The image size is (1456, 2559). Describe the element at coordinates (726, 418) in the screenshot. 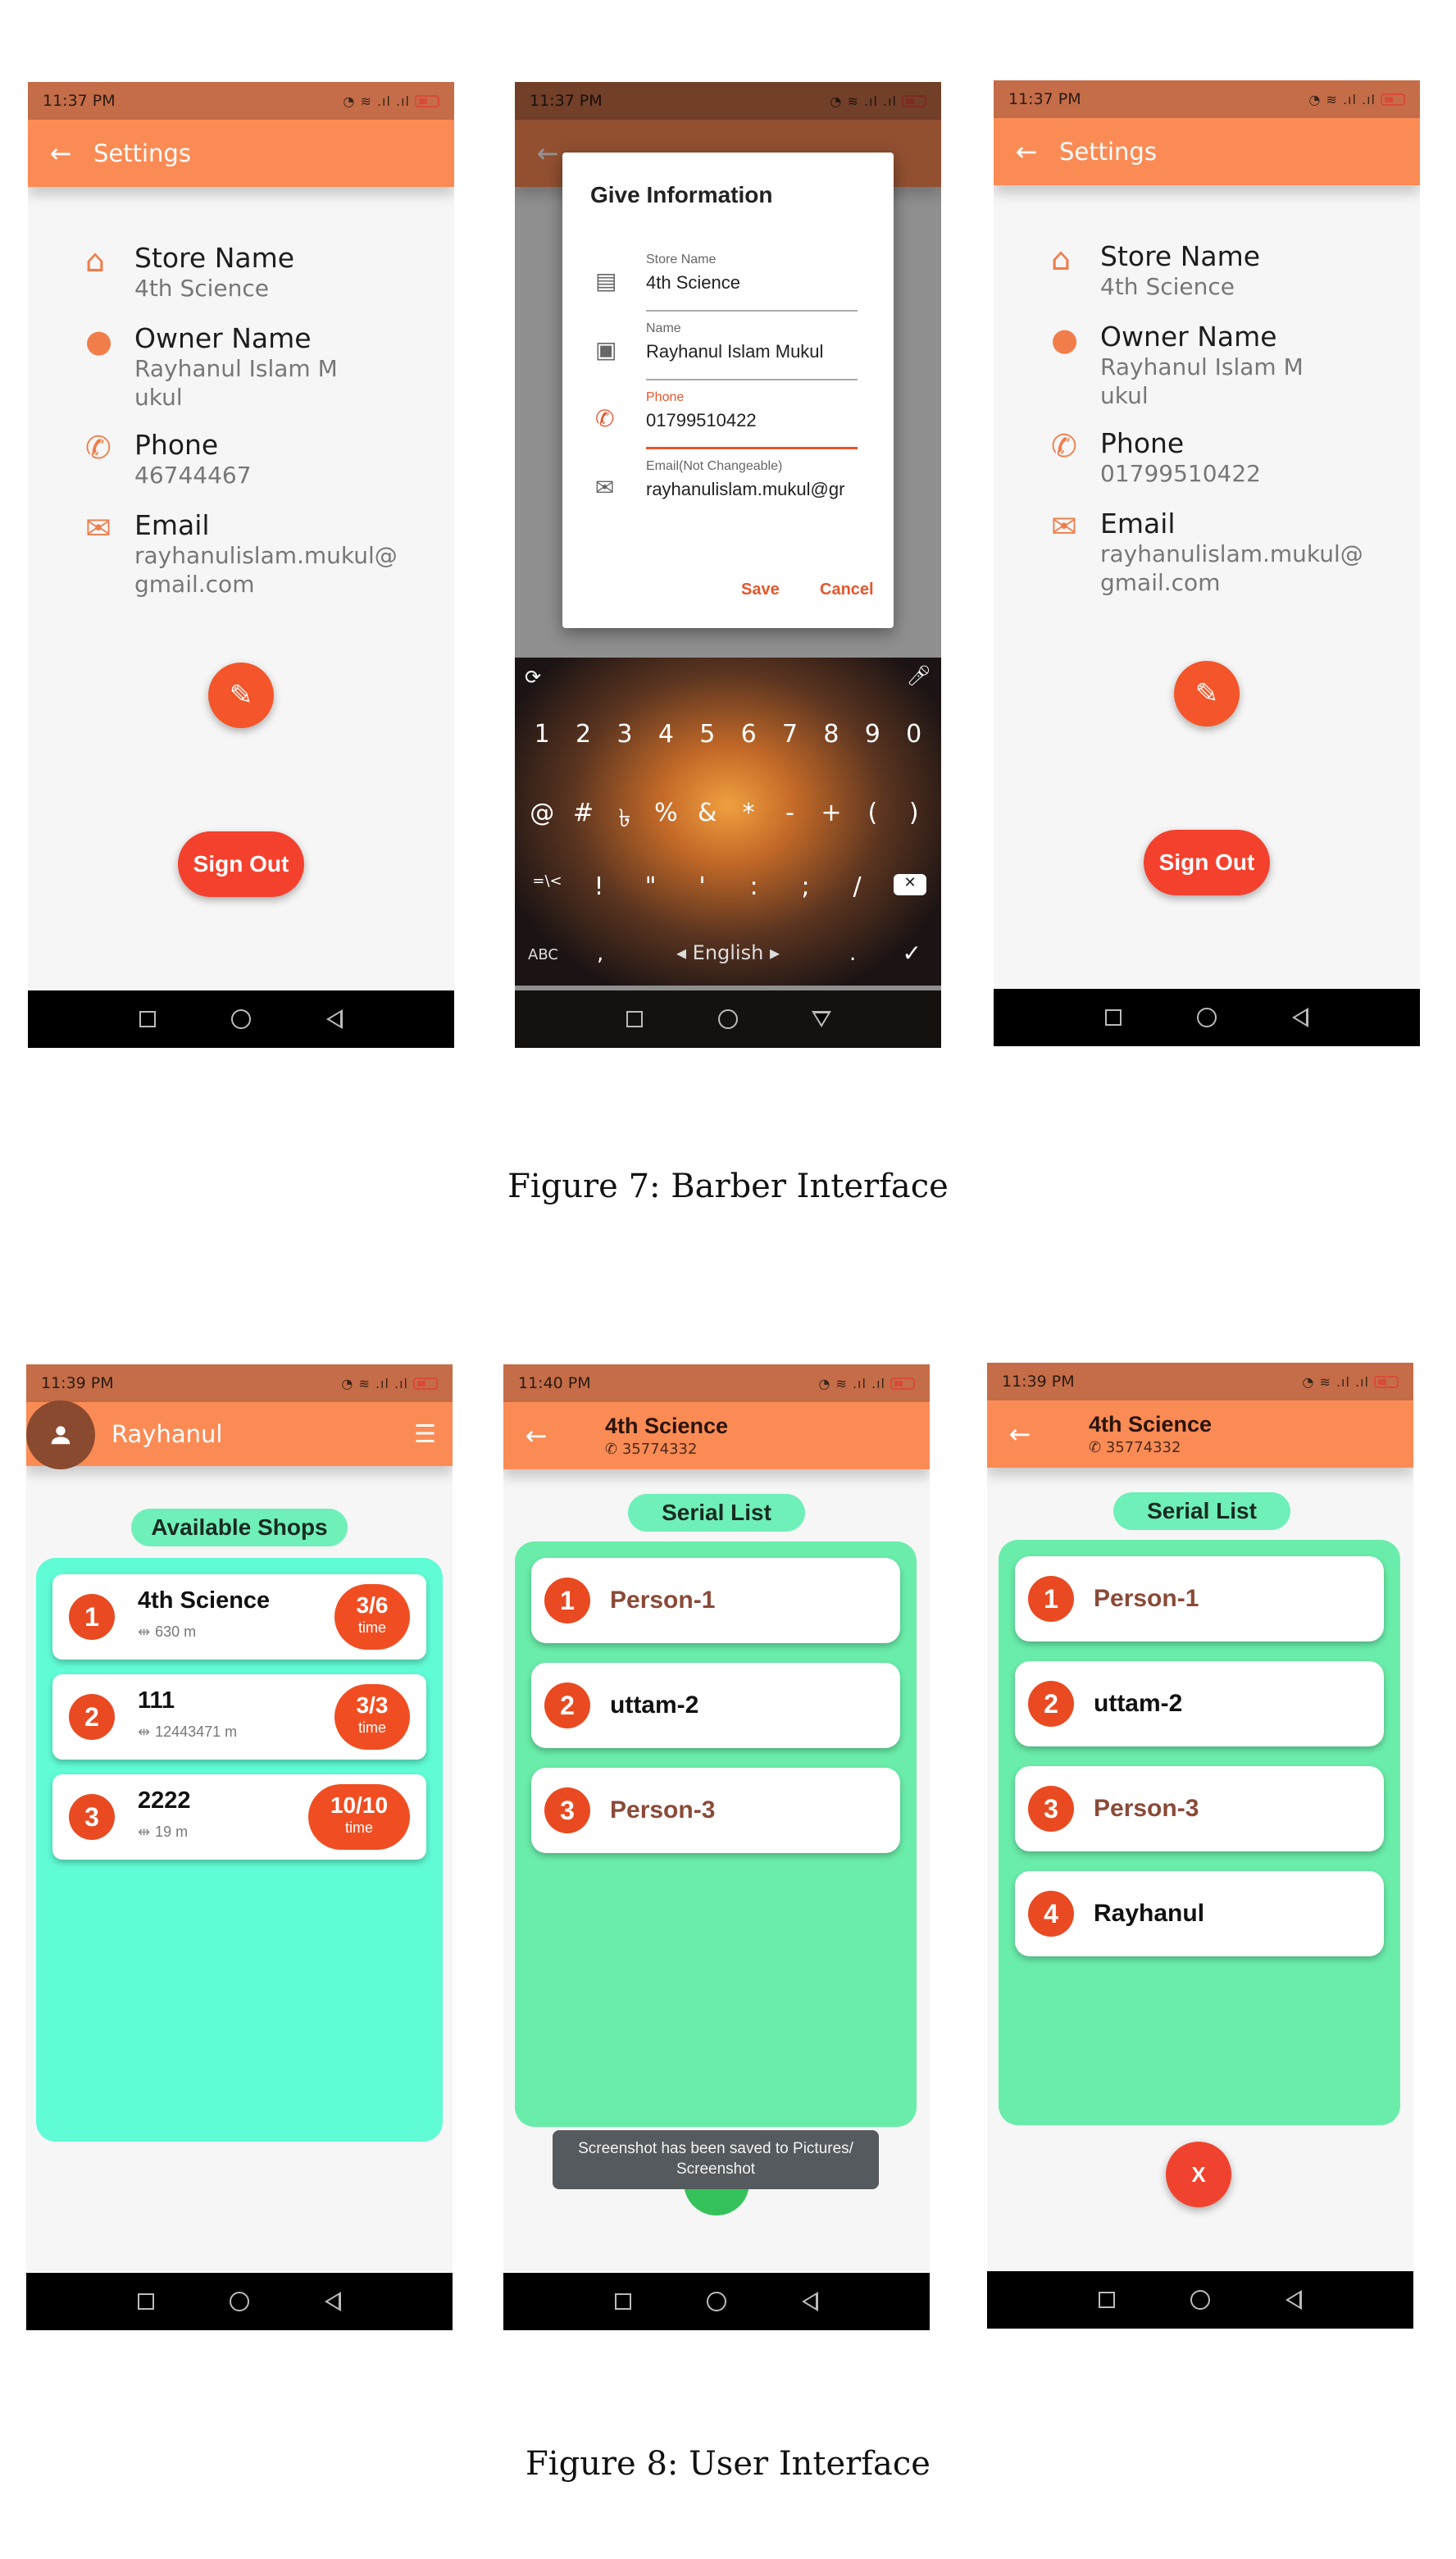

I see `phone-field: ✆ Phone 01799510422` at that location.